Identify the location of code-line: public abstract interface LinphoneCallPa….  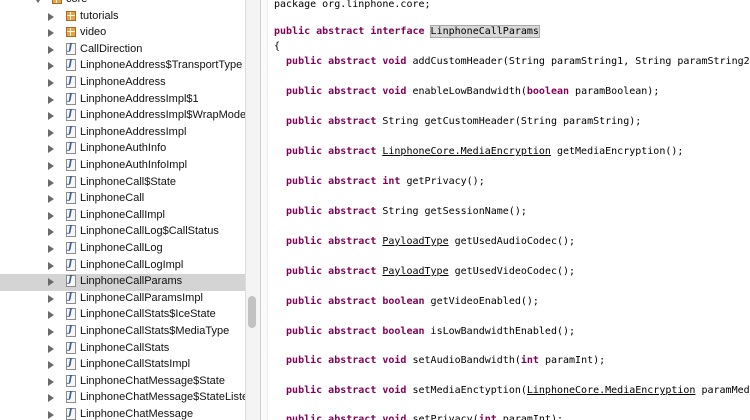
(407, 31).